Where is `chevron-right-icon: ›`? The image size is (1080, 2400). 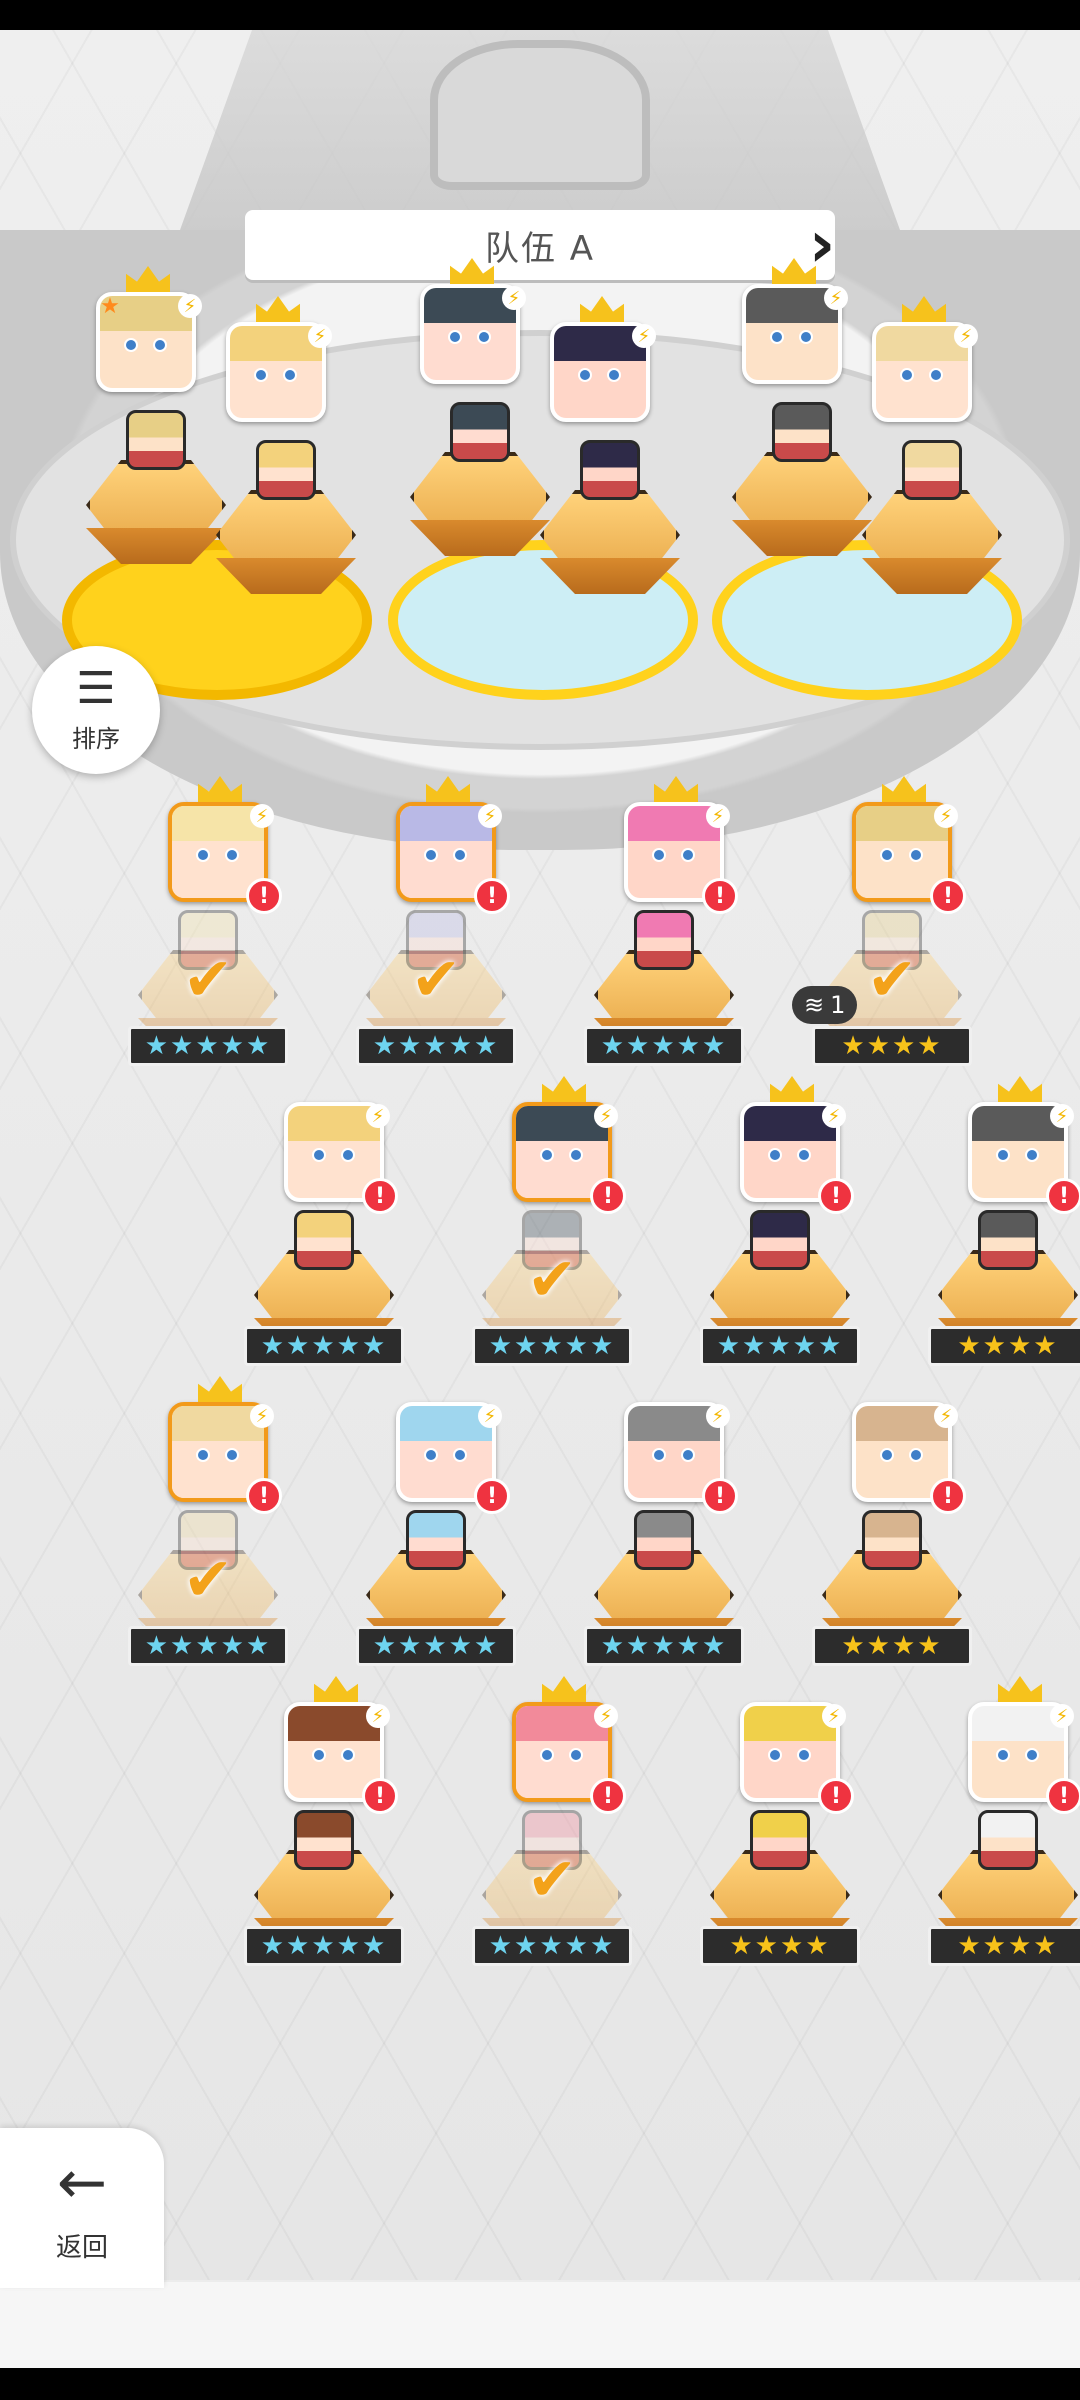 chevron-right-icon: › is located at coordinates (822, 245).